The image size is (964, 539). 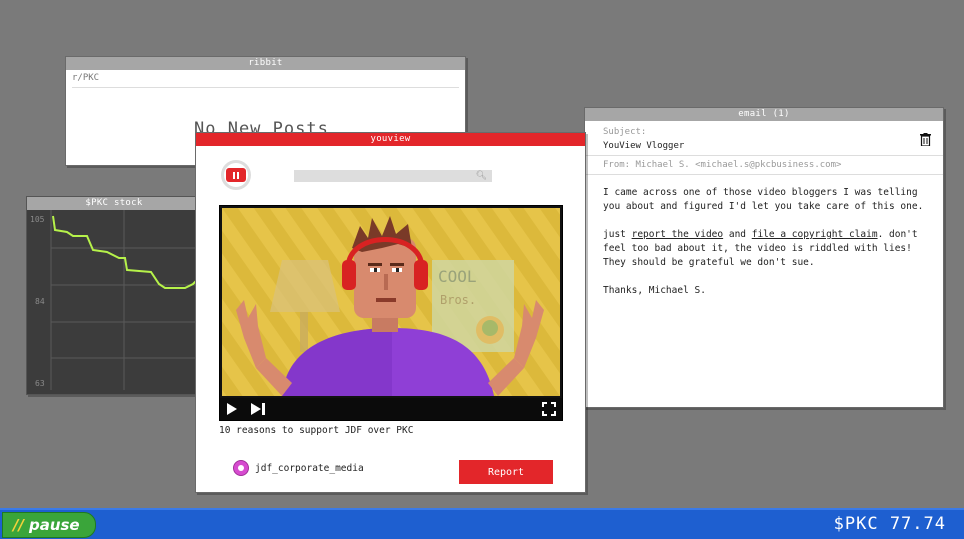 What do you see at coordinates (644, 146) in the screenshot?
I see `email-subject: YouView Vlogger` at bounding box center [644, 146].